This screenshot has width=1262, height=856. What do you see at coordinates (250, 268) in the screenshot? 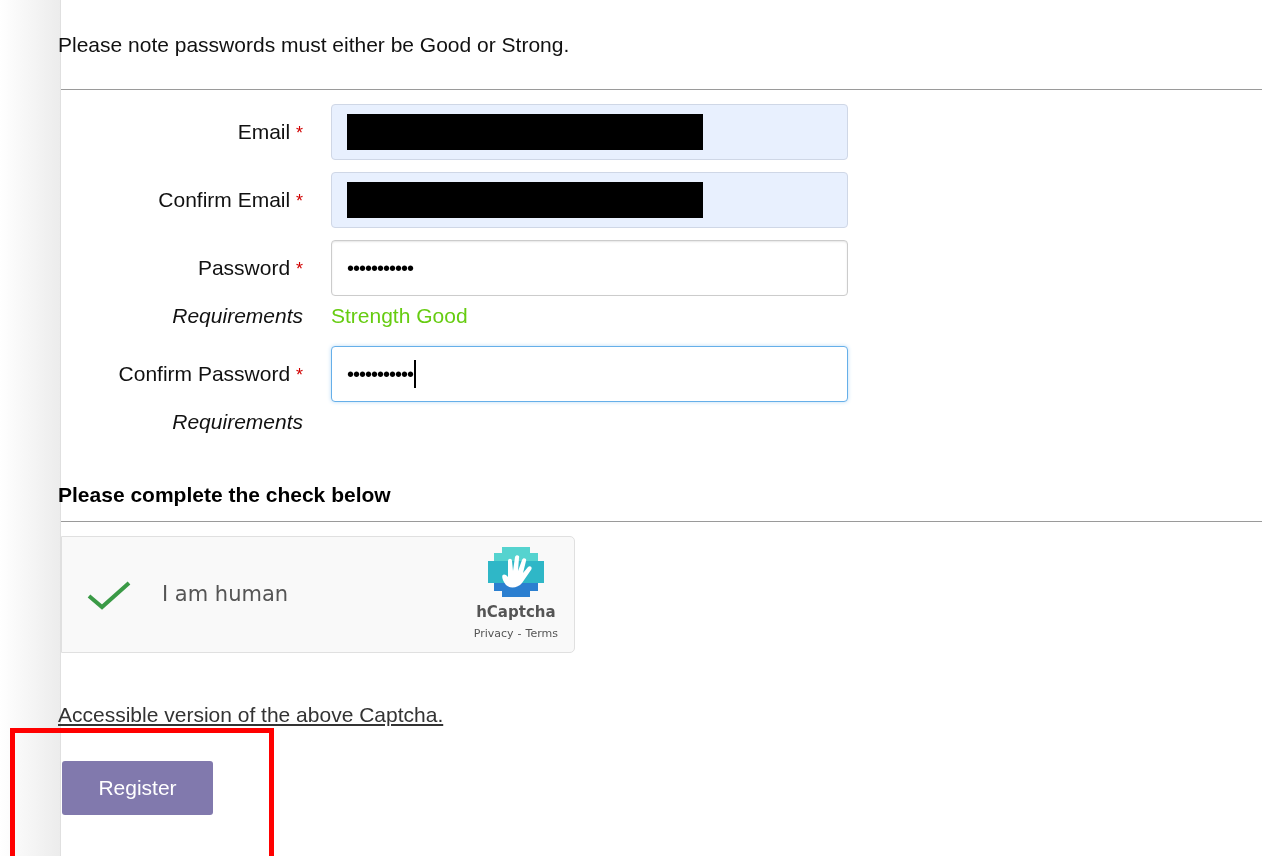
I see `field-label: Password *` at bounding box center [250, 268].